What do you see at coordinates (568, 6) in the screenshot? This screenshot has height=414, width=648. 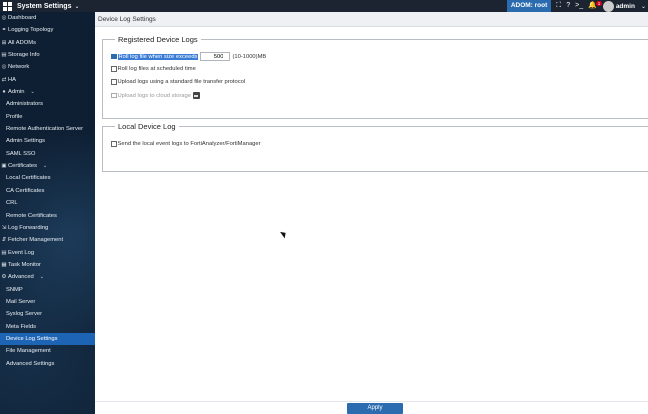 I see `help-icon: ?` at bounding box center [568, 6].